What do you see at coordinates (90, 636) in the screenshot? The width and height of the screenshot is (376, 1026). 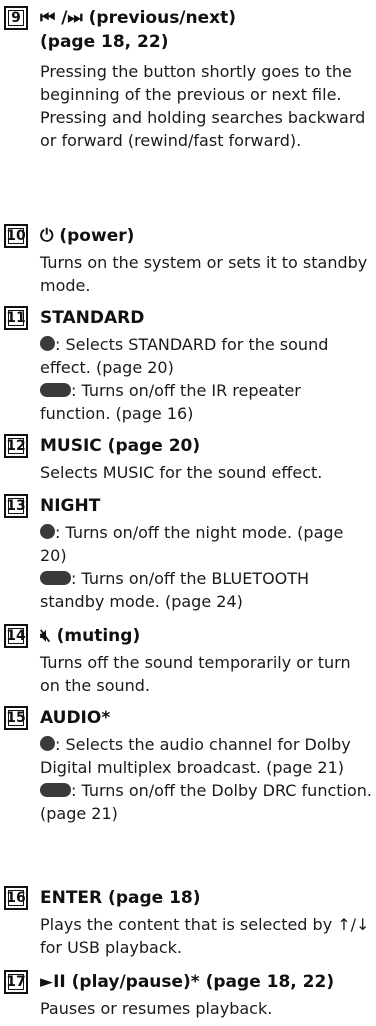 I see `muting-icon: 🔇︎ (muting)` at bounding box center [90, 636].